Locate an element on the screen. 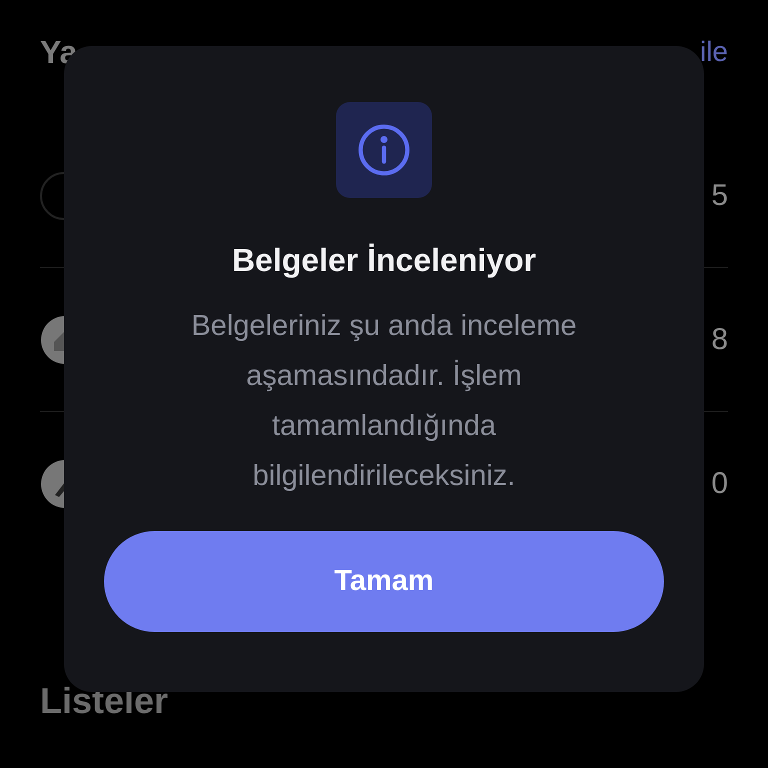 The height and width of the screenshot is (768, 768). info-icon is located at coordinates (384, 150).